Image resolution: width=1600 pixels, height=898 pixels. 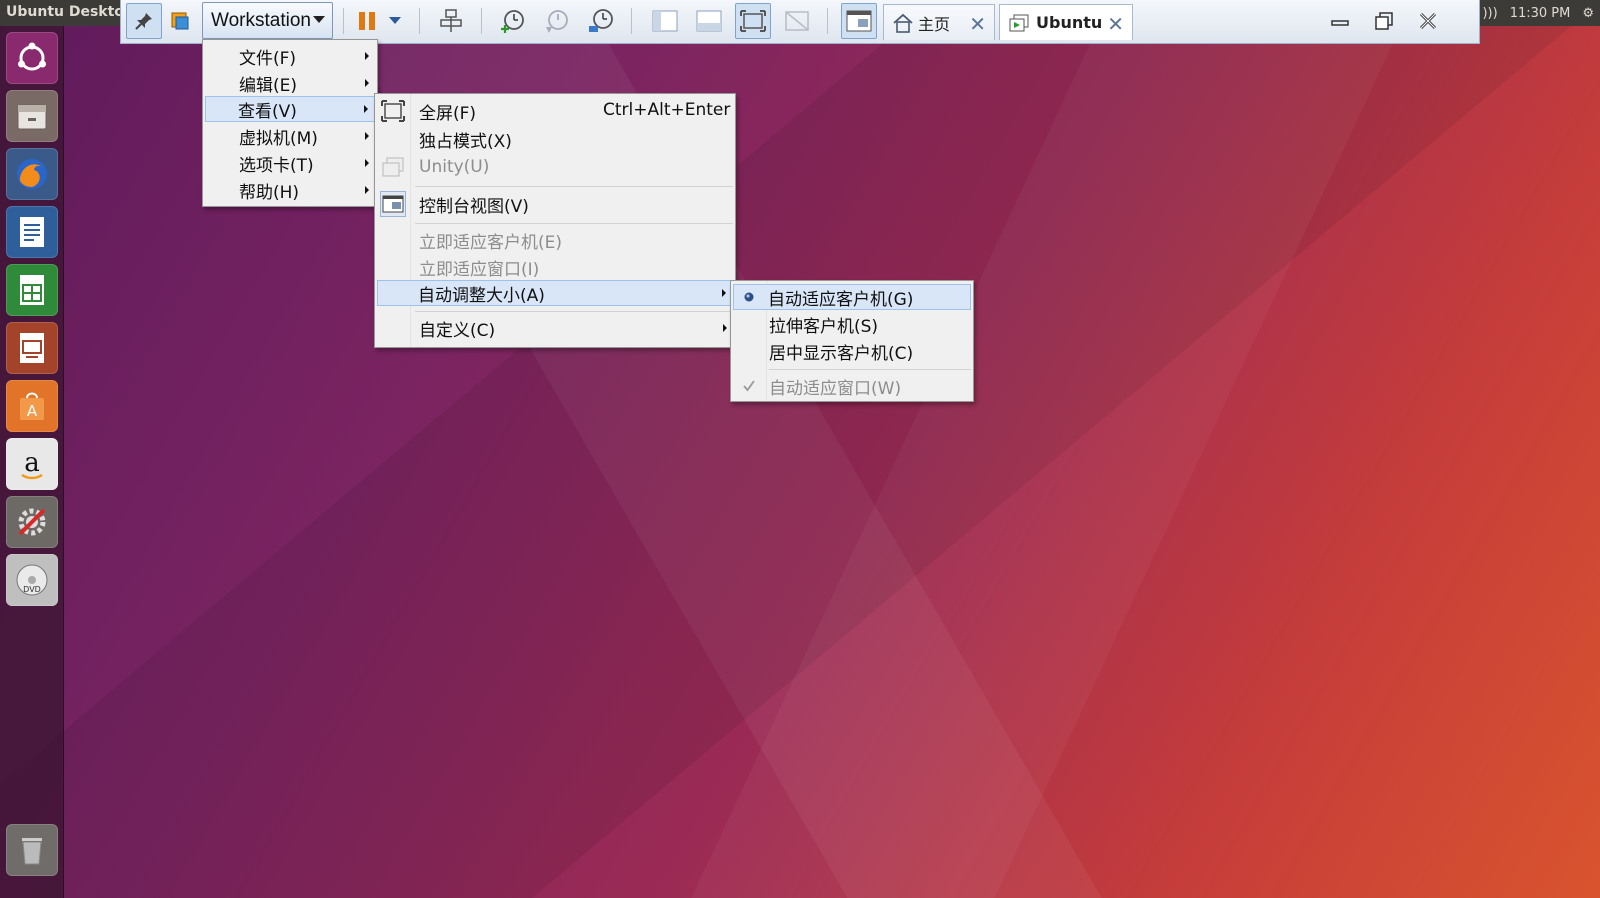 I want to click on take-snapshot-button, so click(x=513, y=21).